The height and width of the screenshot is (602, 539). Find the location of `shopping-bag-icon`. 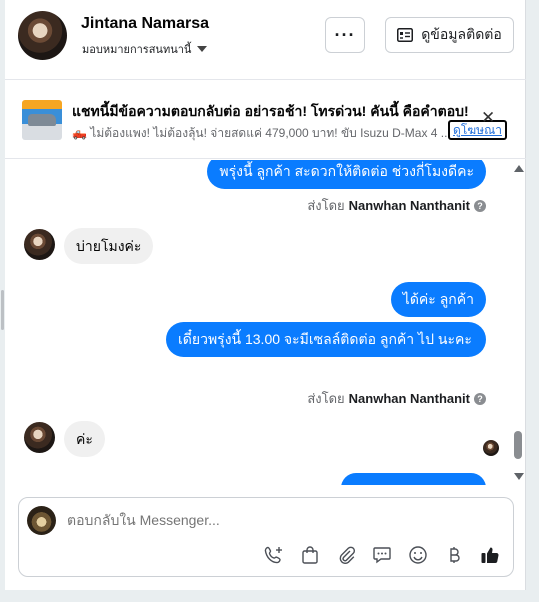

shopping-bag-icon is located at coordinates (310, 555).